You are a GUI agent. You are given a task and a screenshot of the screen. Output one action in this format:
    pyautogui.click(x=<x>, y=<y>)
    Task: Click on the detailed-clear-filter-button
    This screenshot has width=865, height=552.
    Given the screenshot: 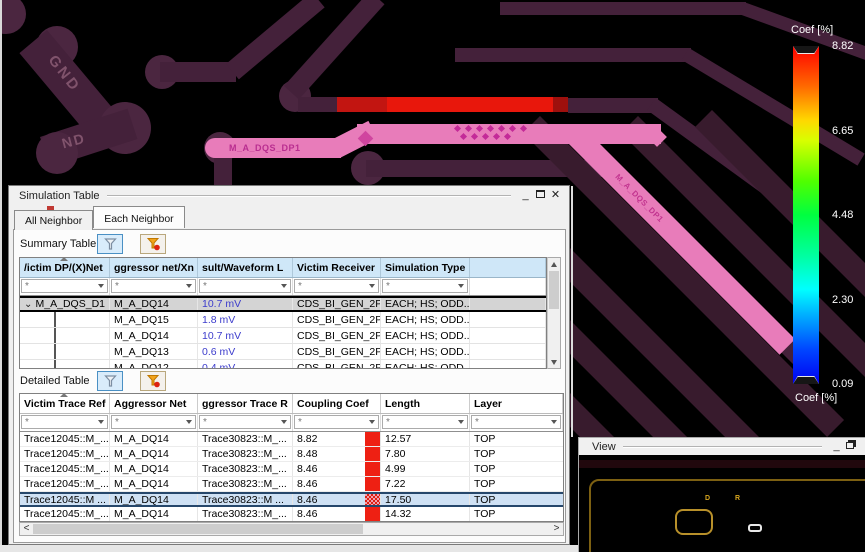 What is the action you would take?
    pyautogui.click(x=153, y=381)
    